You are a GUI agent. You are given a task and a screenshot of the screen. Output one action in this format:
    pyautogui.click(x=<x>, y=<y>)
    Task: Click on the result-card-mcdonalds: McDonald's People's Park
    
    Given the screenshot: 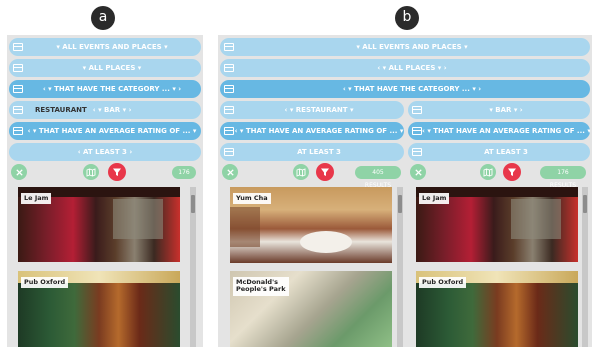 What is the action you would take?
    pyautogui.click(x=311, y=309)
    